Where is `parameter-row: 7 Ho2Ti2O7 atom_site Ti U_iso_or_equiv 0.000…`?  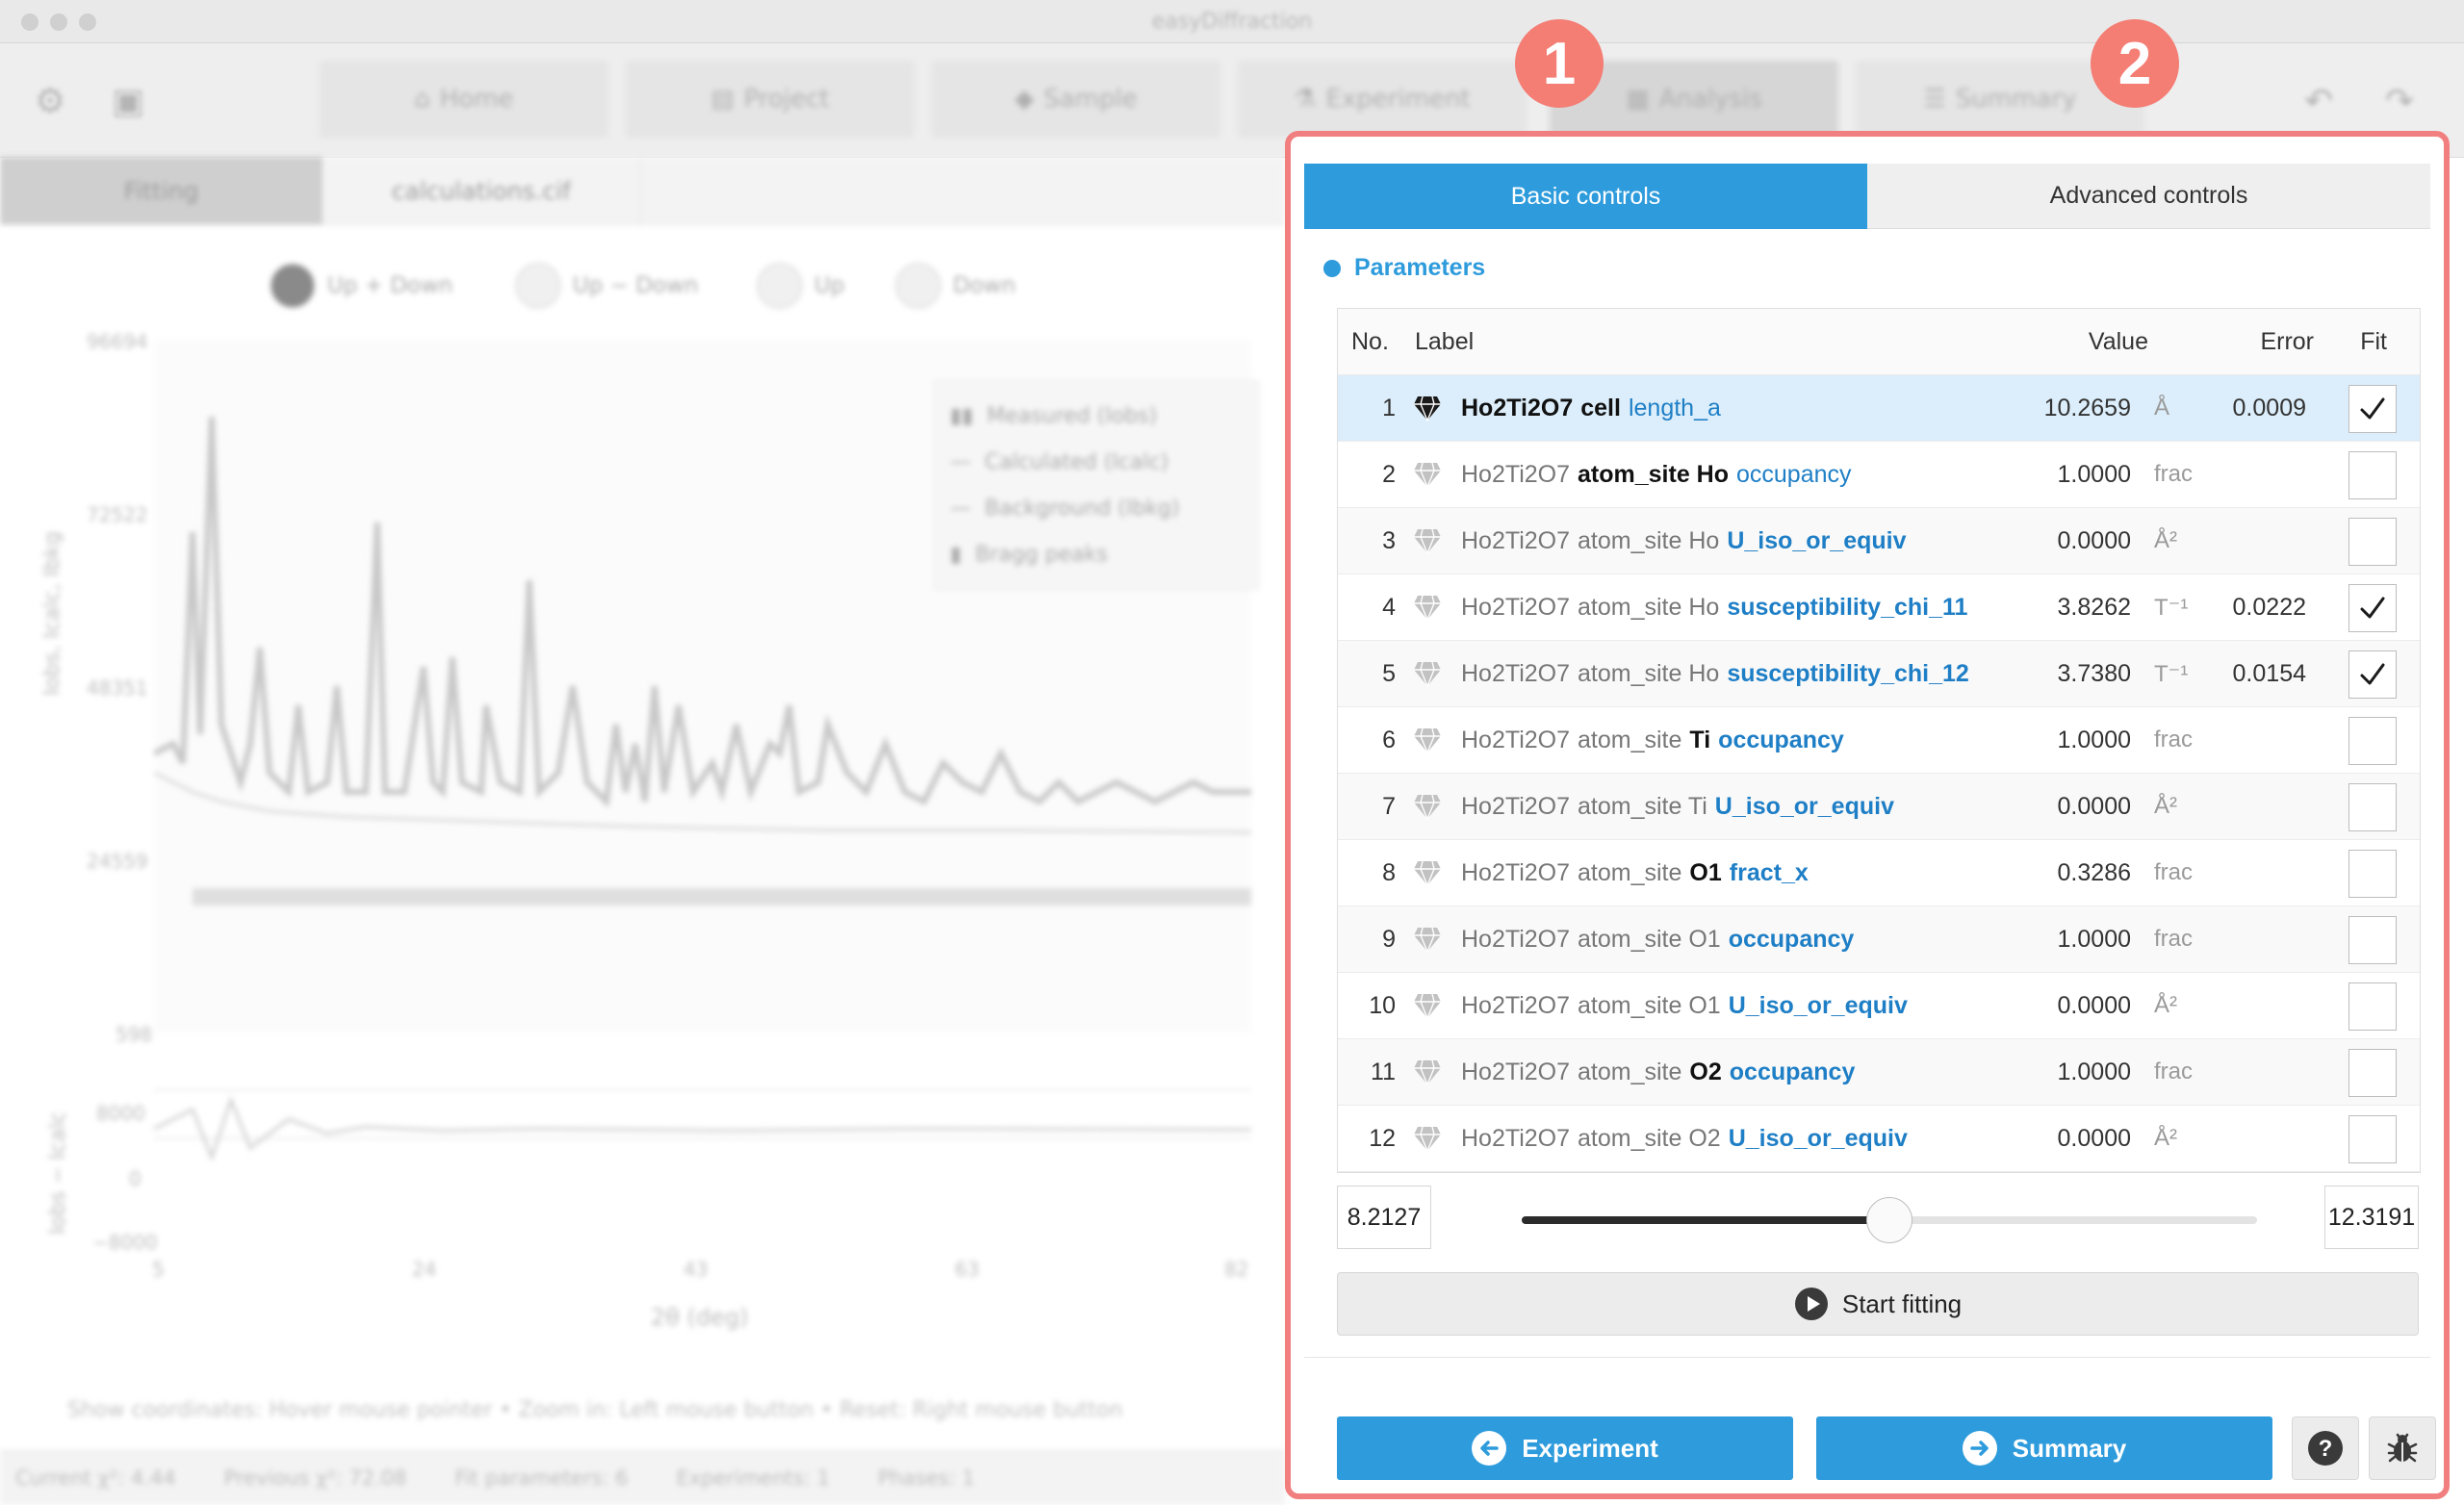 parameter-row: 7 Ho2Ti2O7 atom_site Ti U_iso_or_equiv 0.000… is located at coordinates (1879, 807).